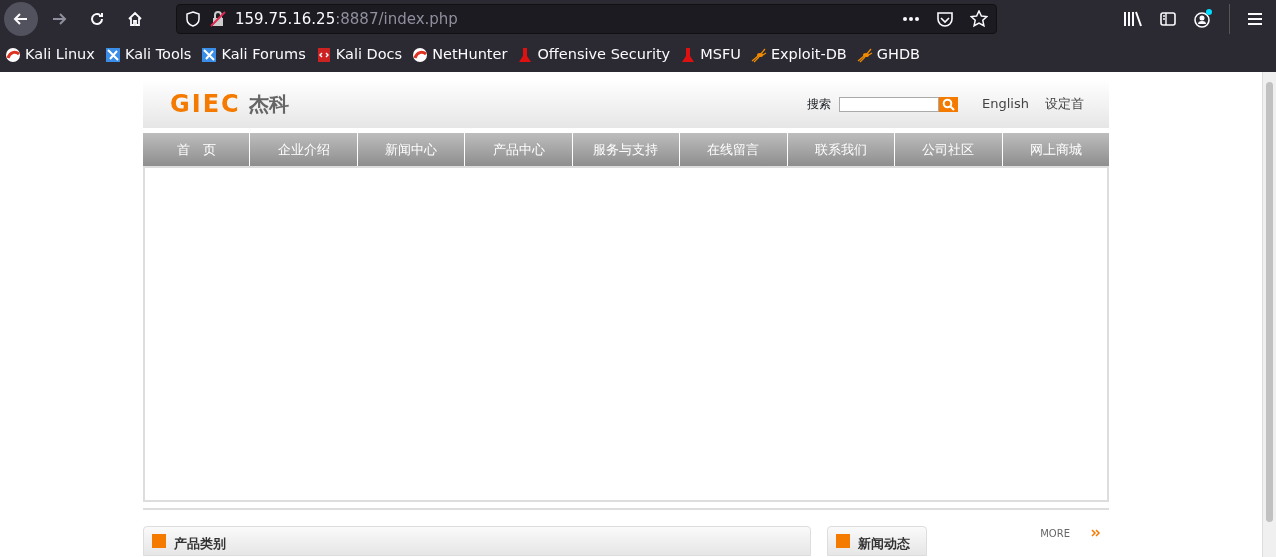  I want to click on bookmark-link: Kali Forums, so click(253, 55).